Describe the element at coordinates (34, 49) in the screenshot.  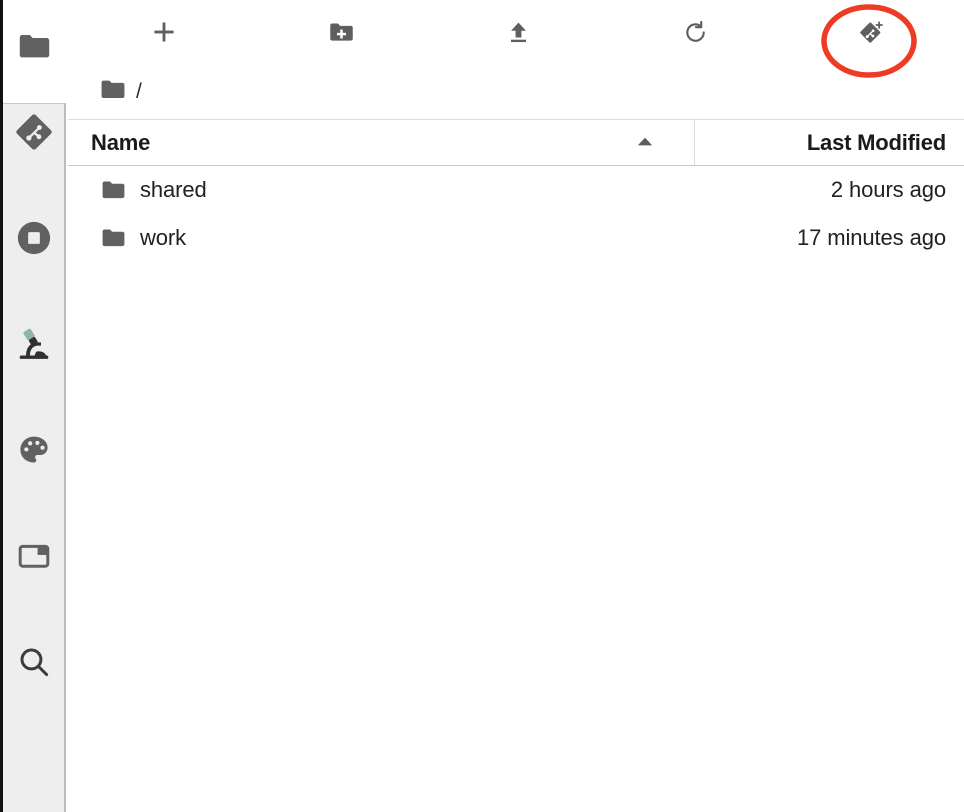
I see `file-browser-panel-icon` at that location.